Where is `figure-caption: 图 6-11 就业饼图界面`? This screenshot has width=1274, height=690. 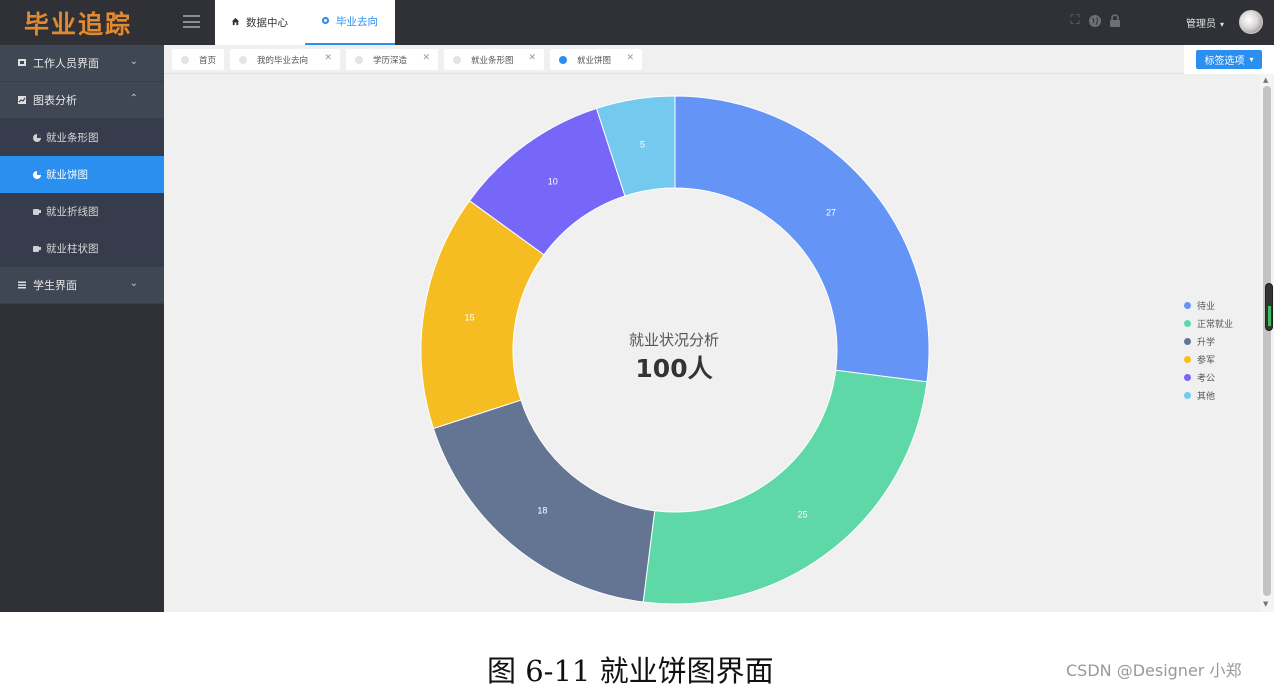 figure-caption: 图 6-11 就业饼图界面 is located at coordinates (630, 671).